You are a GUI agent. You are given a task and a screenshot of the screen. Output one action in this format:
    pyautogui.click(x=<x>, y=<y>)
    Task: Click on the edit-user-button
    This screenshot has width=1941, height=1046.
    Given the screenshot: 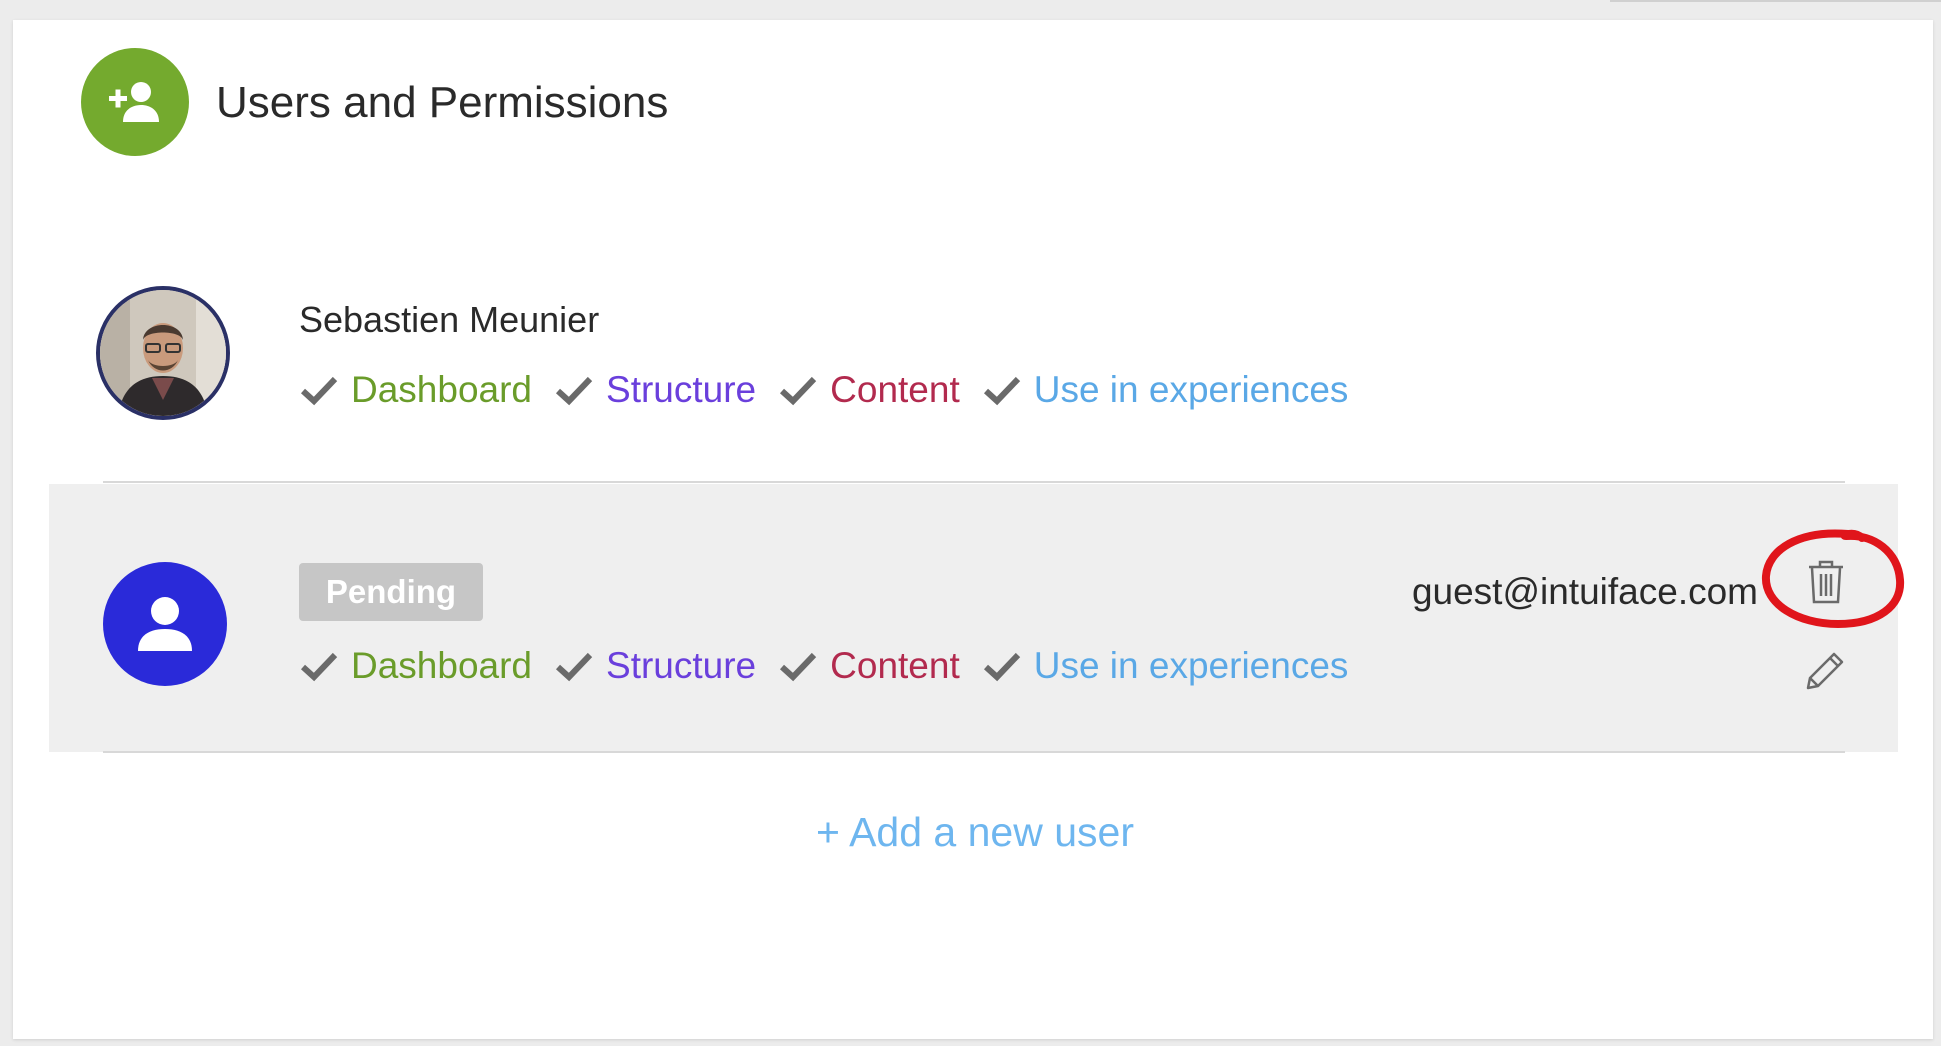 What is the action you would take?
    pyautogui.click(x=1824, y=672)
    